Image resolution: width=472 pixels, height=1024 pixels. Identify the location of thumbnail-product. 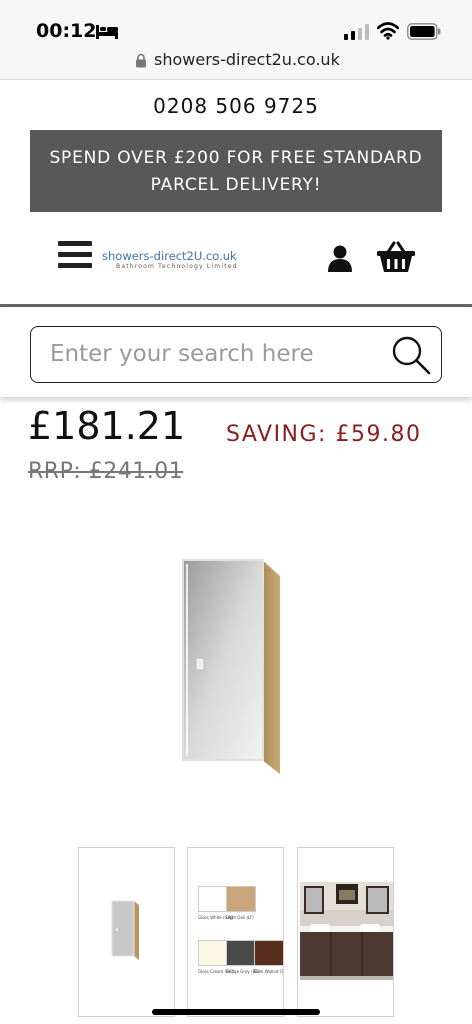
(126, 932).